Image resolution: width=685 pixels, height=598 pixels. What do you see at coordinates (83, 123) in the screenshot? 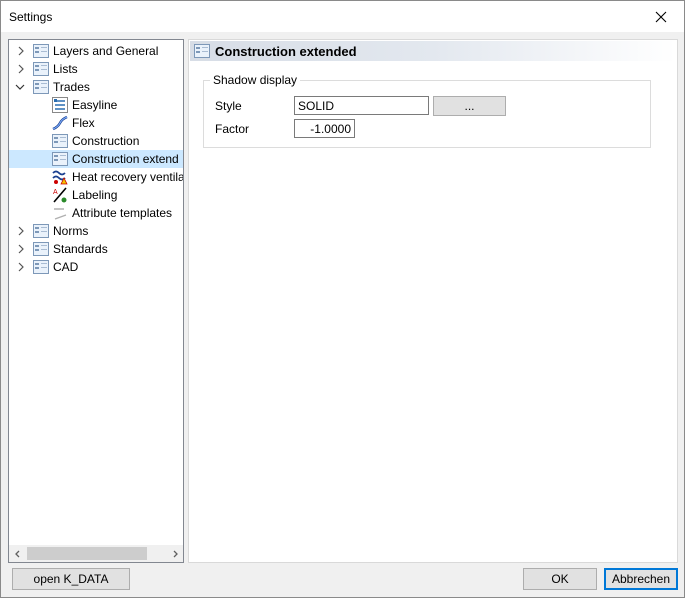
I see `tree-item-label: Flex` at bounding box center [83, 123].